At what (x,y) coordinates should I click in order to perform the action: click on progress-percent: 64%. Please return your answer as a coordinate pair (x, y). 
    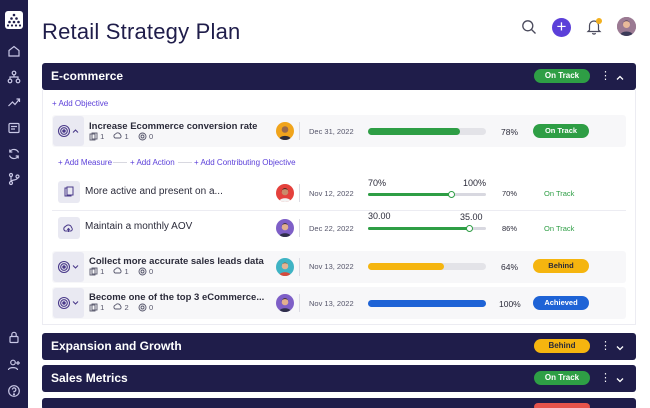
    Looking at the image, I should click on (510, 267).